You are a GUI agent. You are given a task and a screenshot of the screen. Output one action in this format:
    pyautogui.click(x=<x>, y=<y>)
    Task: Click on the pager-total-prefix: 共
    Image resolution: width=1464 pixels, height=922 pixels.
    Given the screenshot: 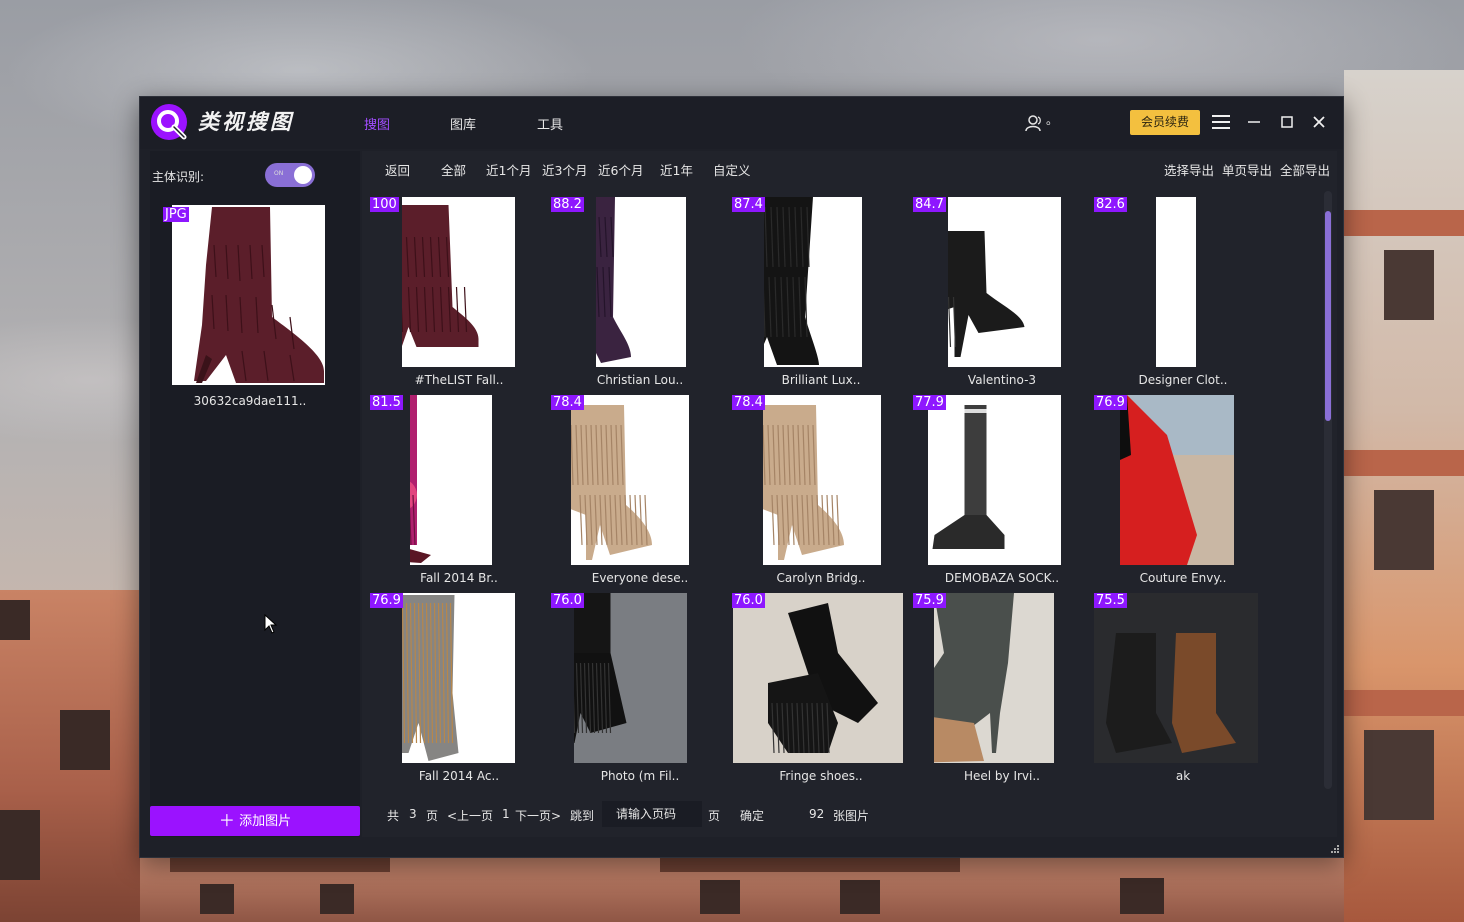 What is the action you would take?
    pyautogui.click(x=393, y=816)
    